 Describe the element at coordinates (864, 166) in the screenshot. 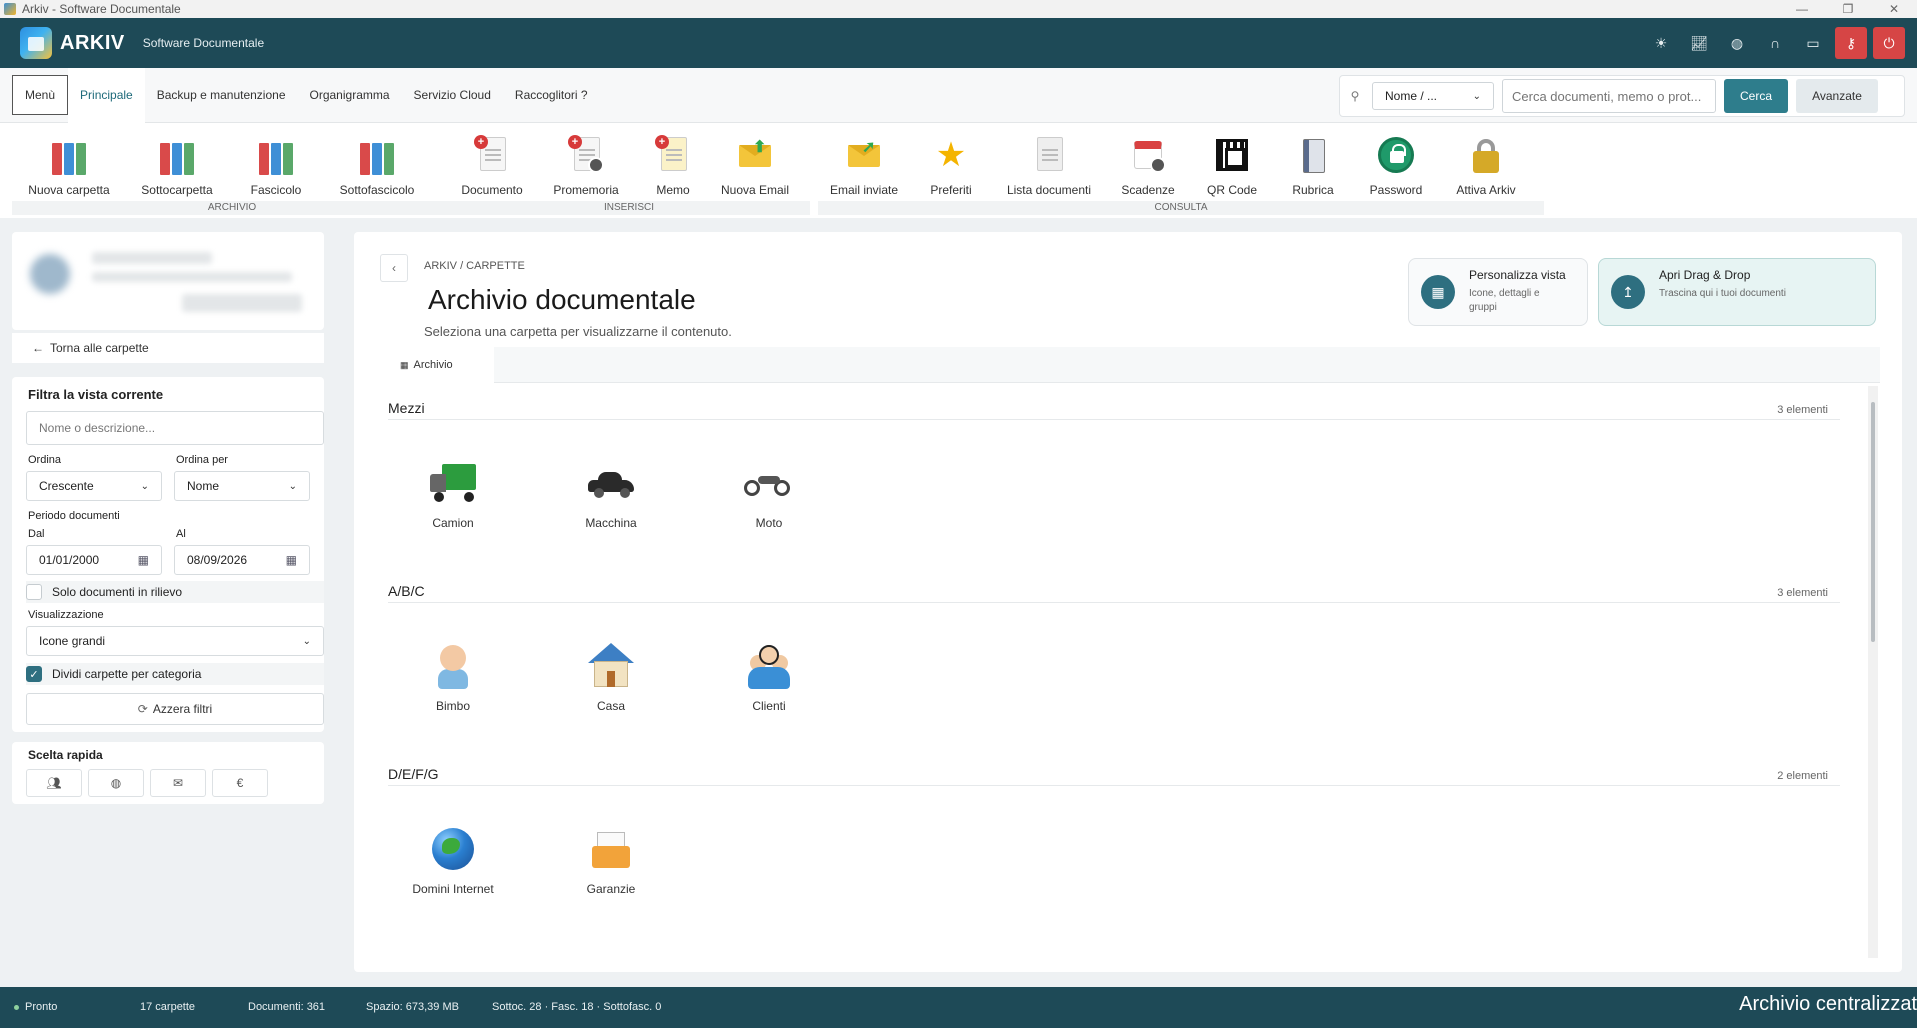

I see `sent-emails-button: ➚ Email inviate` at that location.